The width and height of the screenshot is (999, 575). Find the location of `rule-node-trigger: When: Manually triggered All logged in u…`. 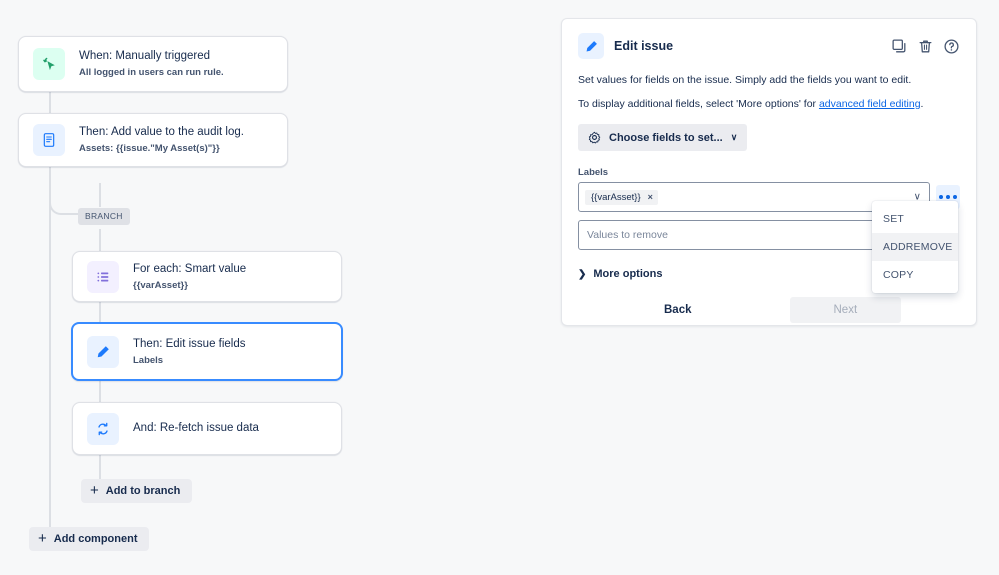

rule-node-trigger: When: Manually triggered All logged in u… is located at coordinates (153, 64).